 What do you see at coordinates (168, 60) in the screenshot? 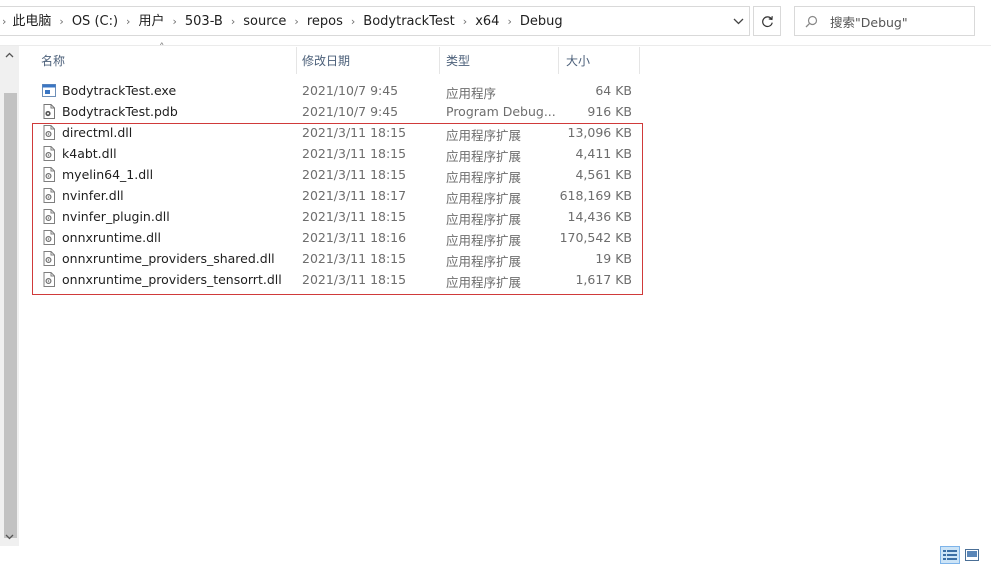
I see `column-header-name: 名称` at bounding box center [168, 60].